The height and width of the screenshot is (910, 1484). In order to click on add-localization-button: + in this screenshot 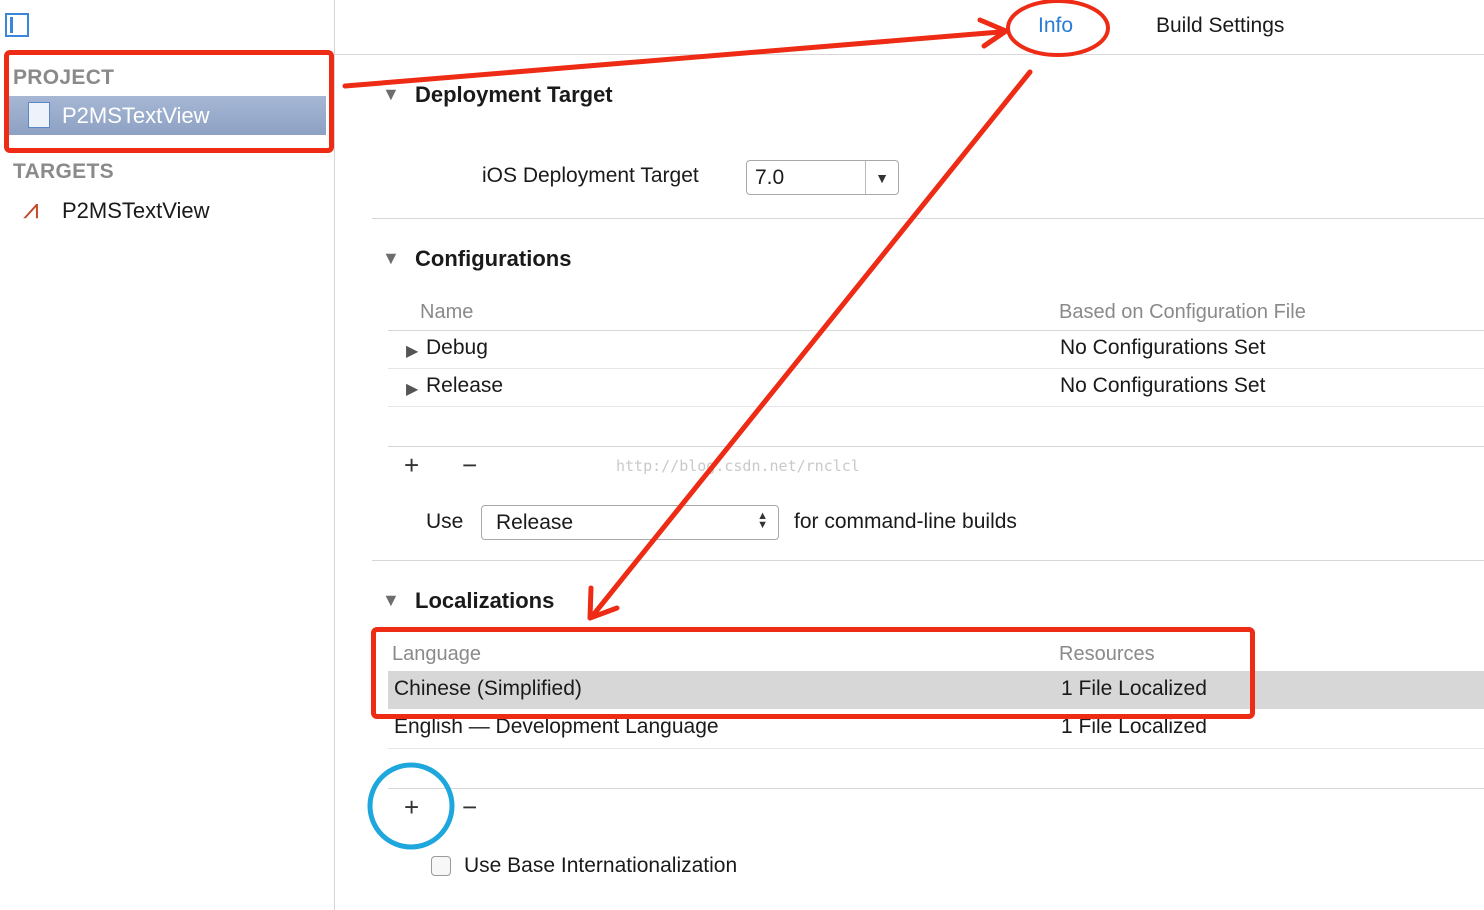, I will do `click(411, 807)`.